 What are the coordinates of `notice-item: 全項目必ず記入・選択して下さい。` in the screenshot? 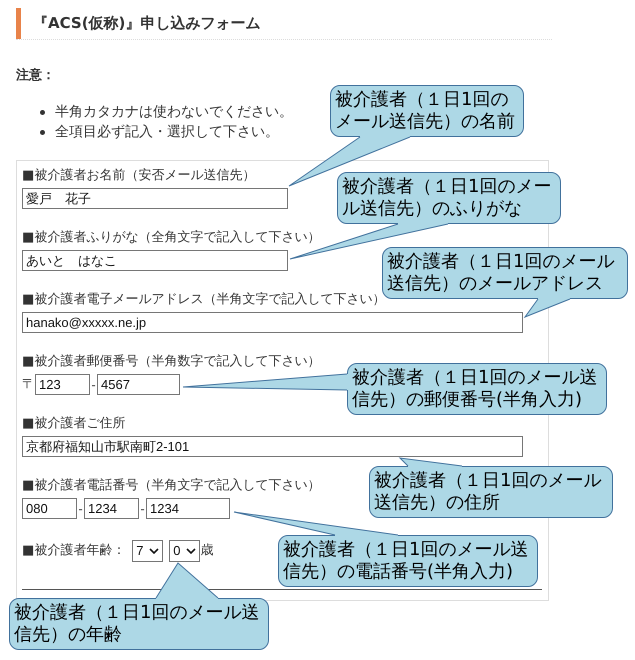 It's located at (167, 132).